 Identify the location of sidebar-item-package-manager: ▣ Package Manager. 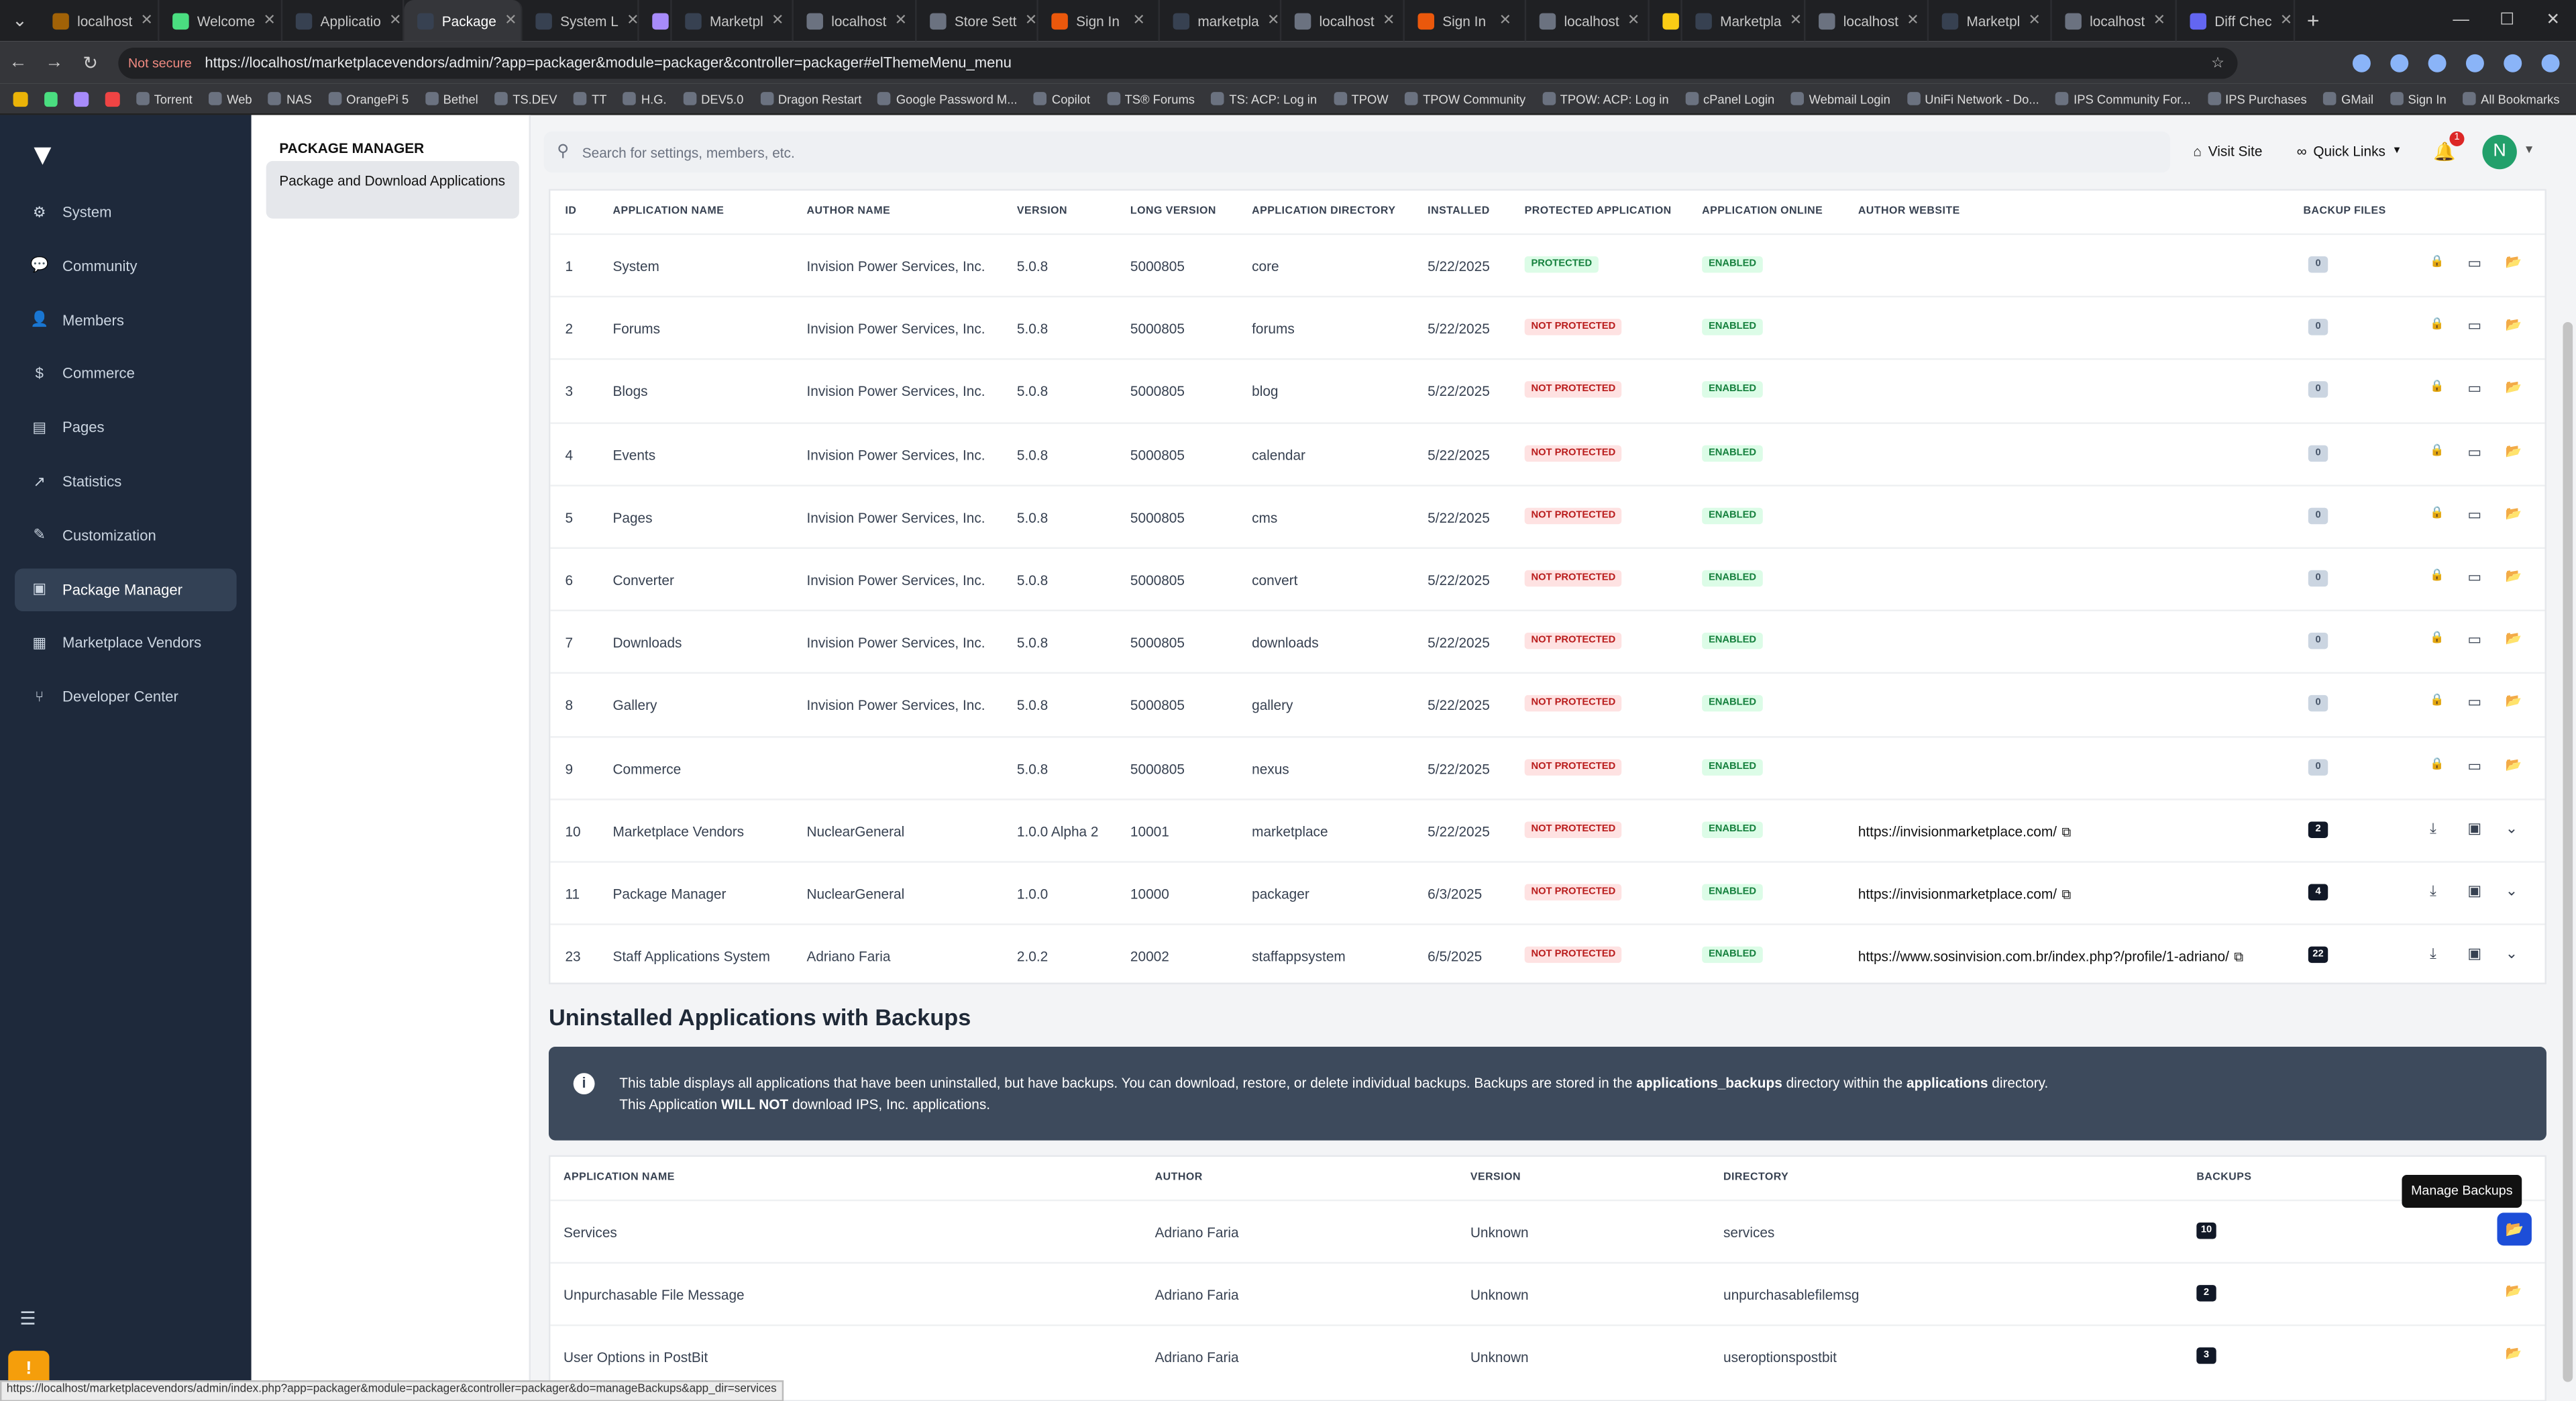
(126, 589).